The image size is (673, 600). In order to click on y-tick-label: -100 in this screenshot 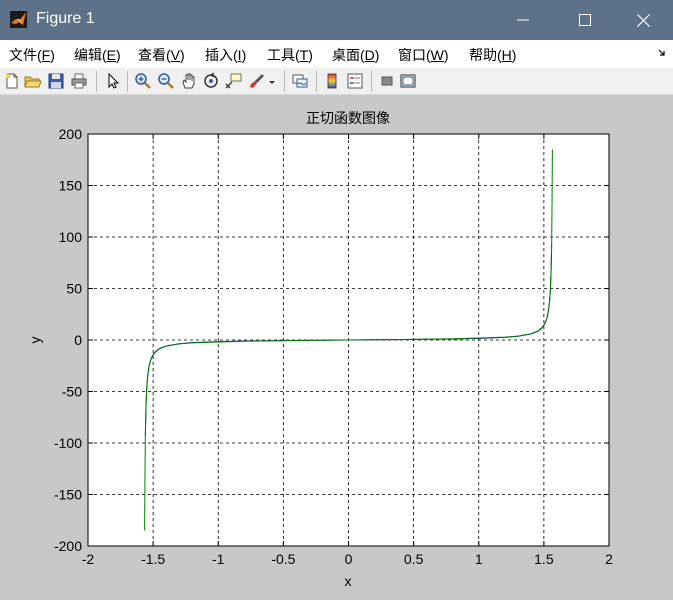, I will do `click(68, 443)`.